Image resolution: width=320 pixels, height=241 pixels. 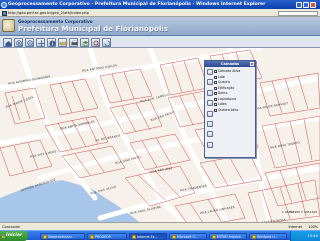 What do you see at coordinates (299, 4) in the screenshot?
I see `minimize-button` at bounding box center [299, 4].